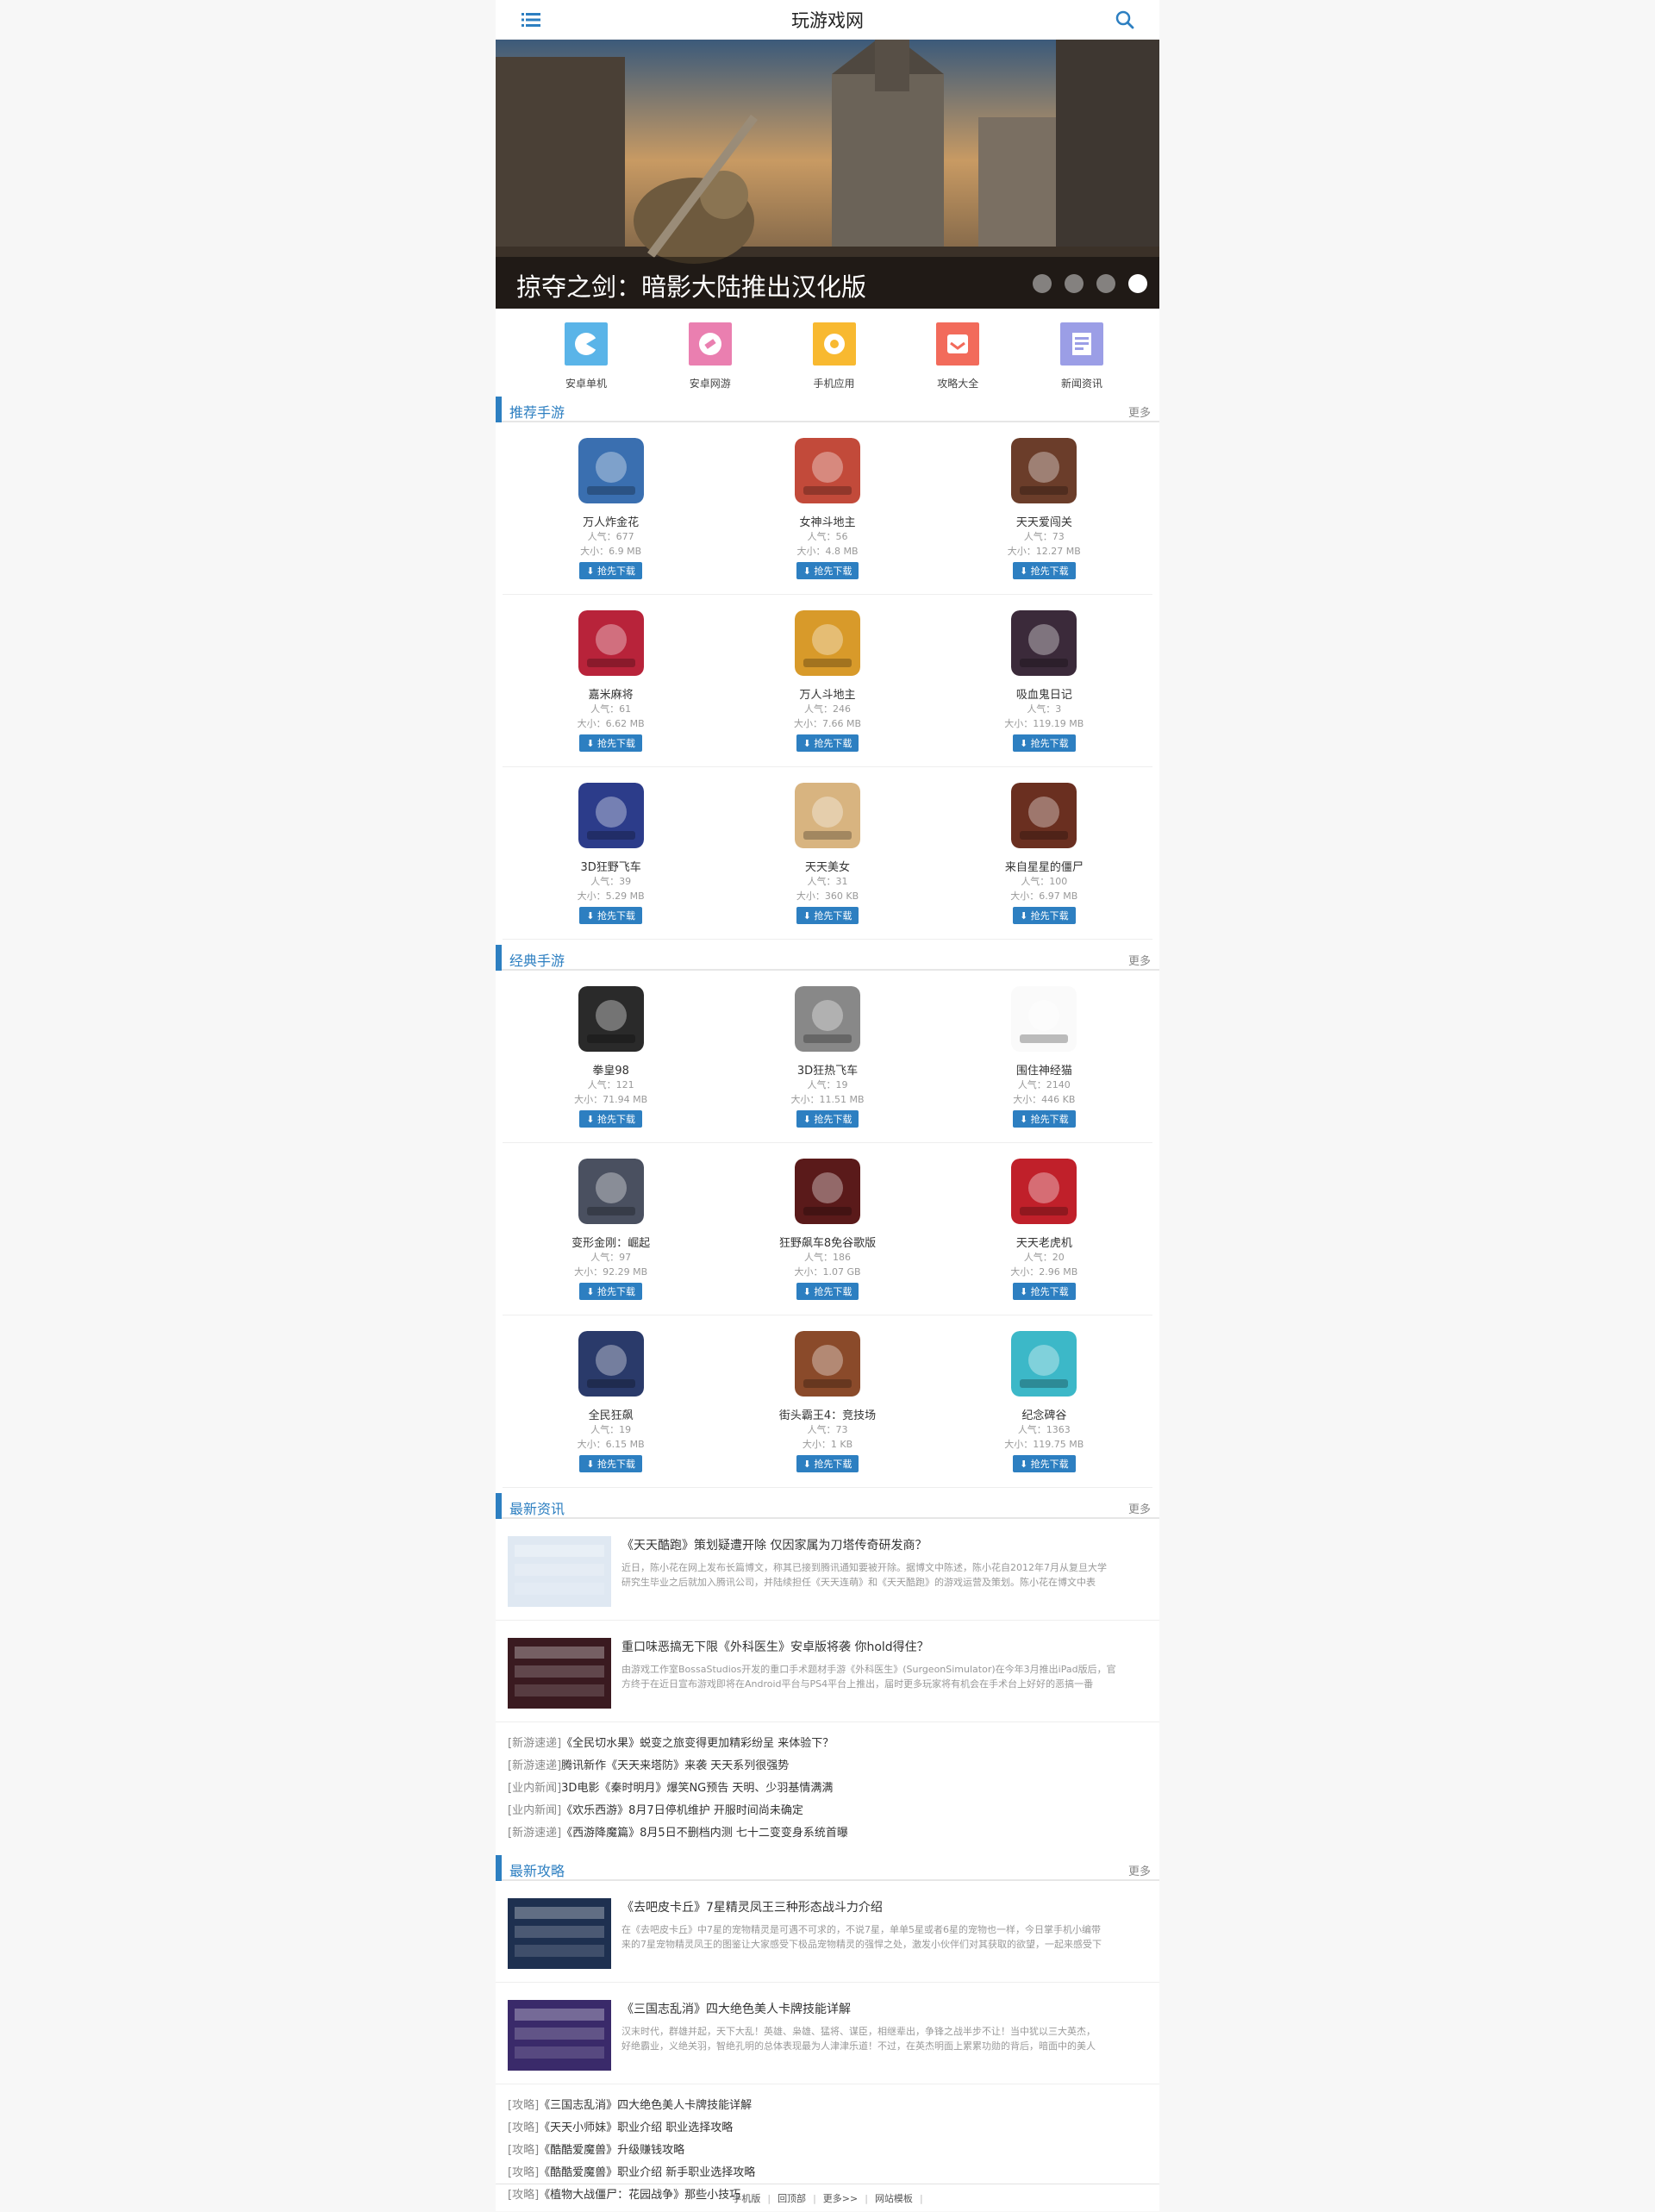  What do you see at coordinates (828, 2173) in the screenshot?
I see `article-link: [攻略]《酷酷爱魔兽》职业介绍 新手职业选择攻略` at bounding box center [828, 2173].